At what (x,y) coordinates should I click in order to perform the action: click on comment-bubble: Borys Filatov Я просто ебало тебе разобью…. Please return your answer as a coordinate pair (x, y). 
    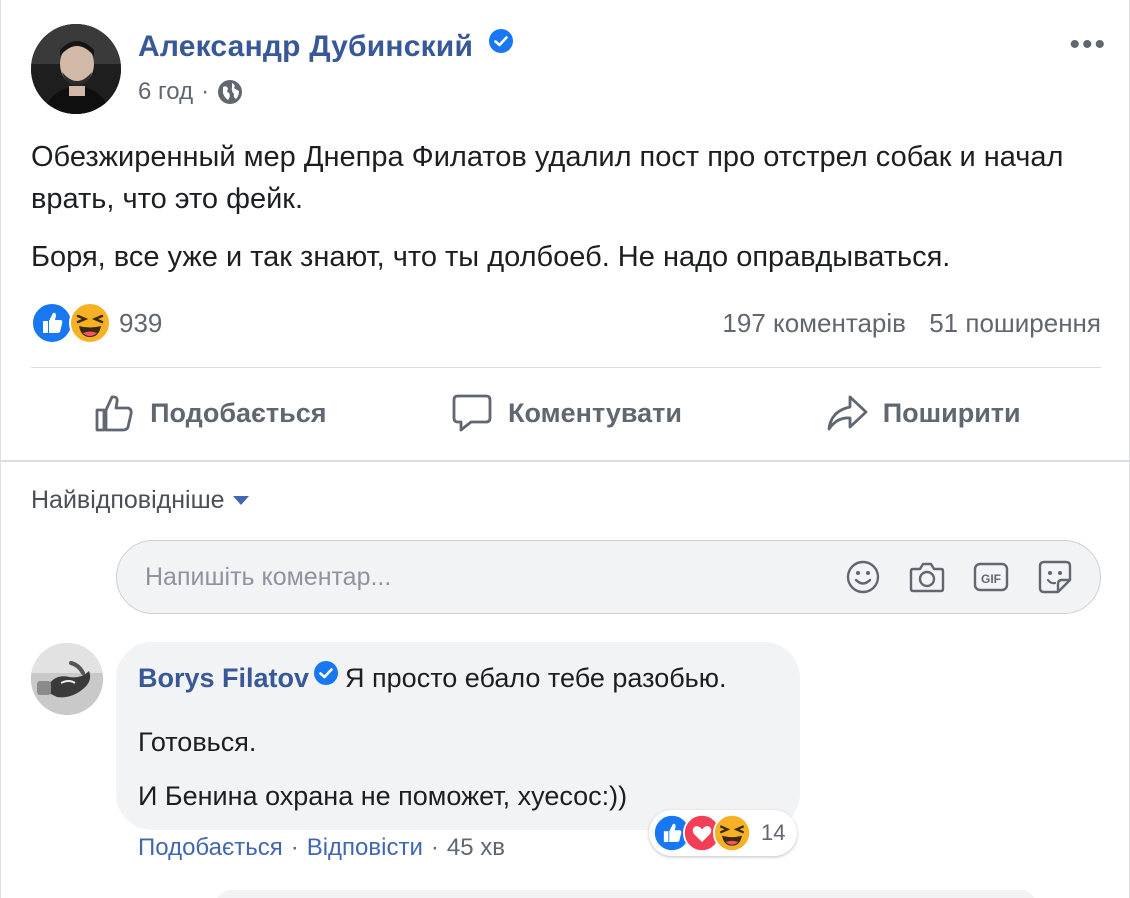
    Looking at the image, I should click on (458, 736).